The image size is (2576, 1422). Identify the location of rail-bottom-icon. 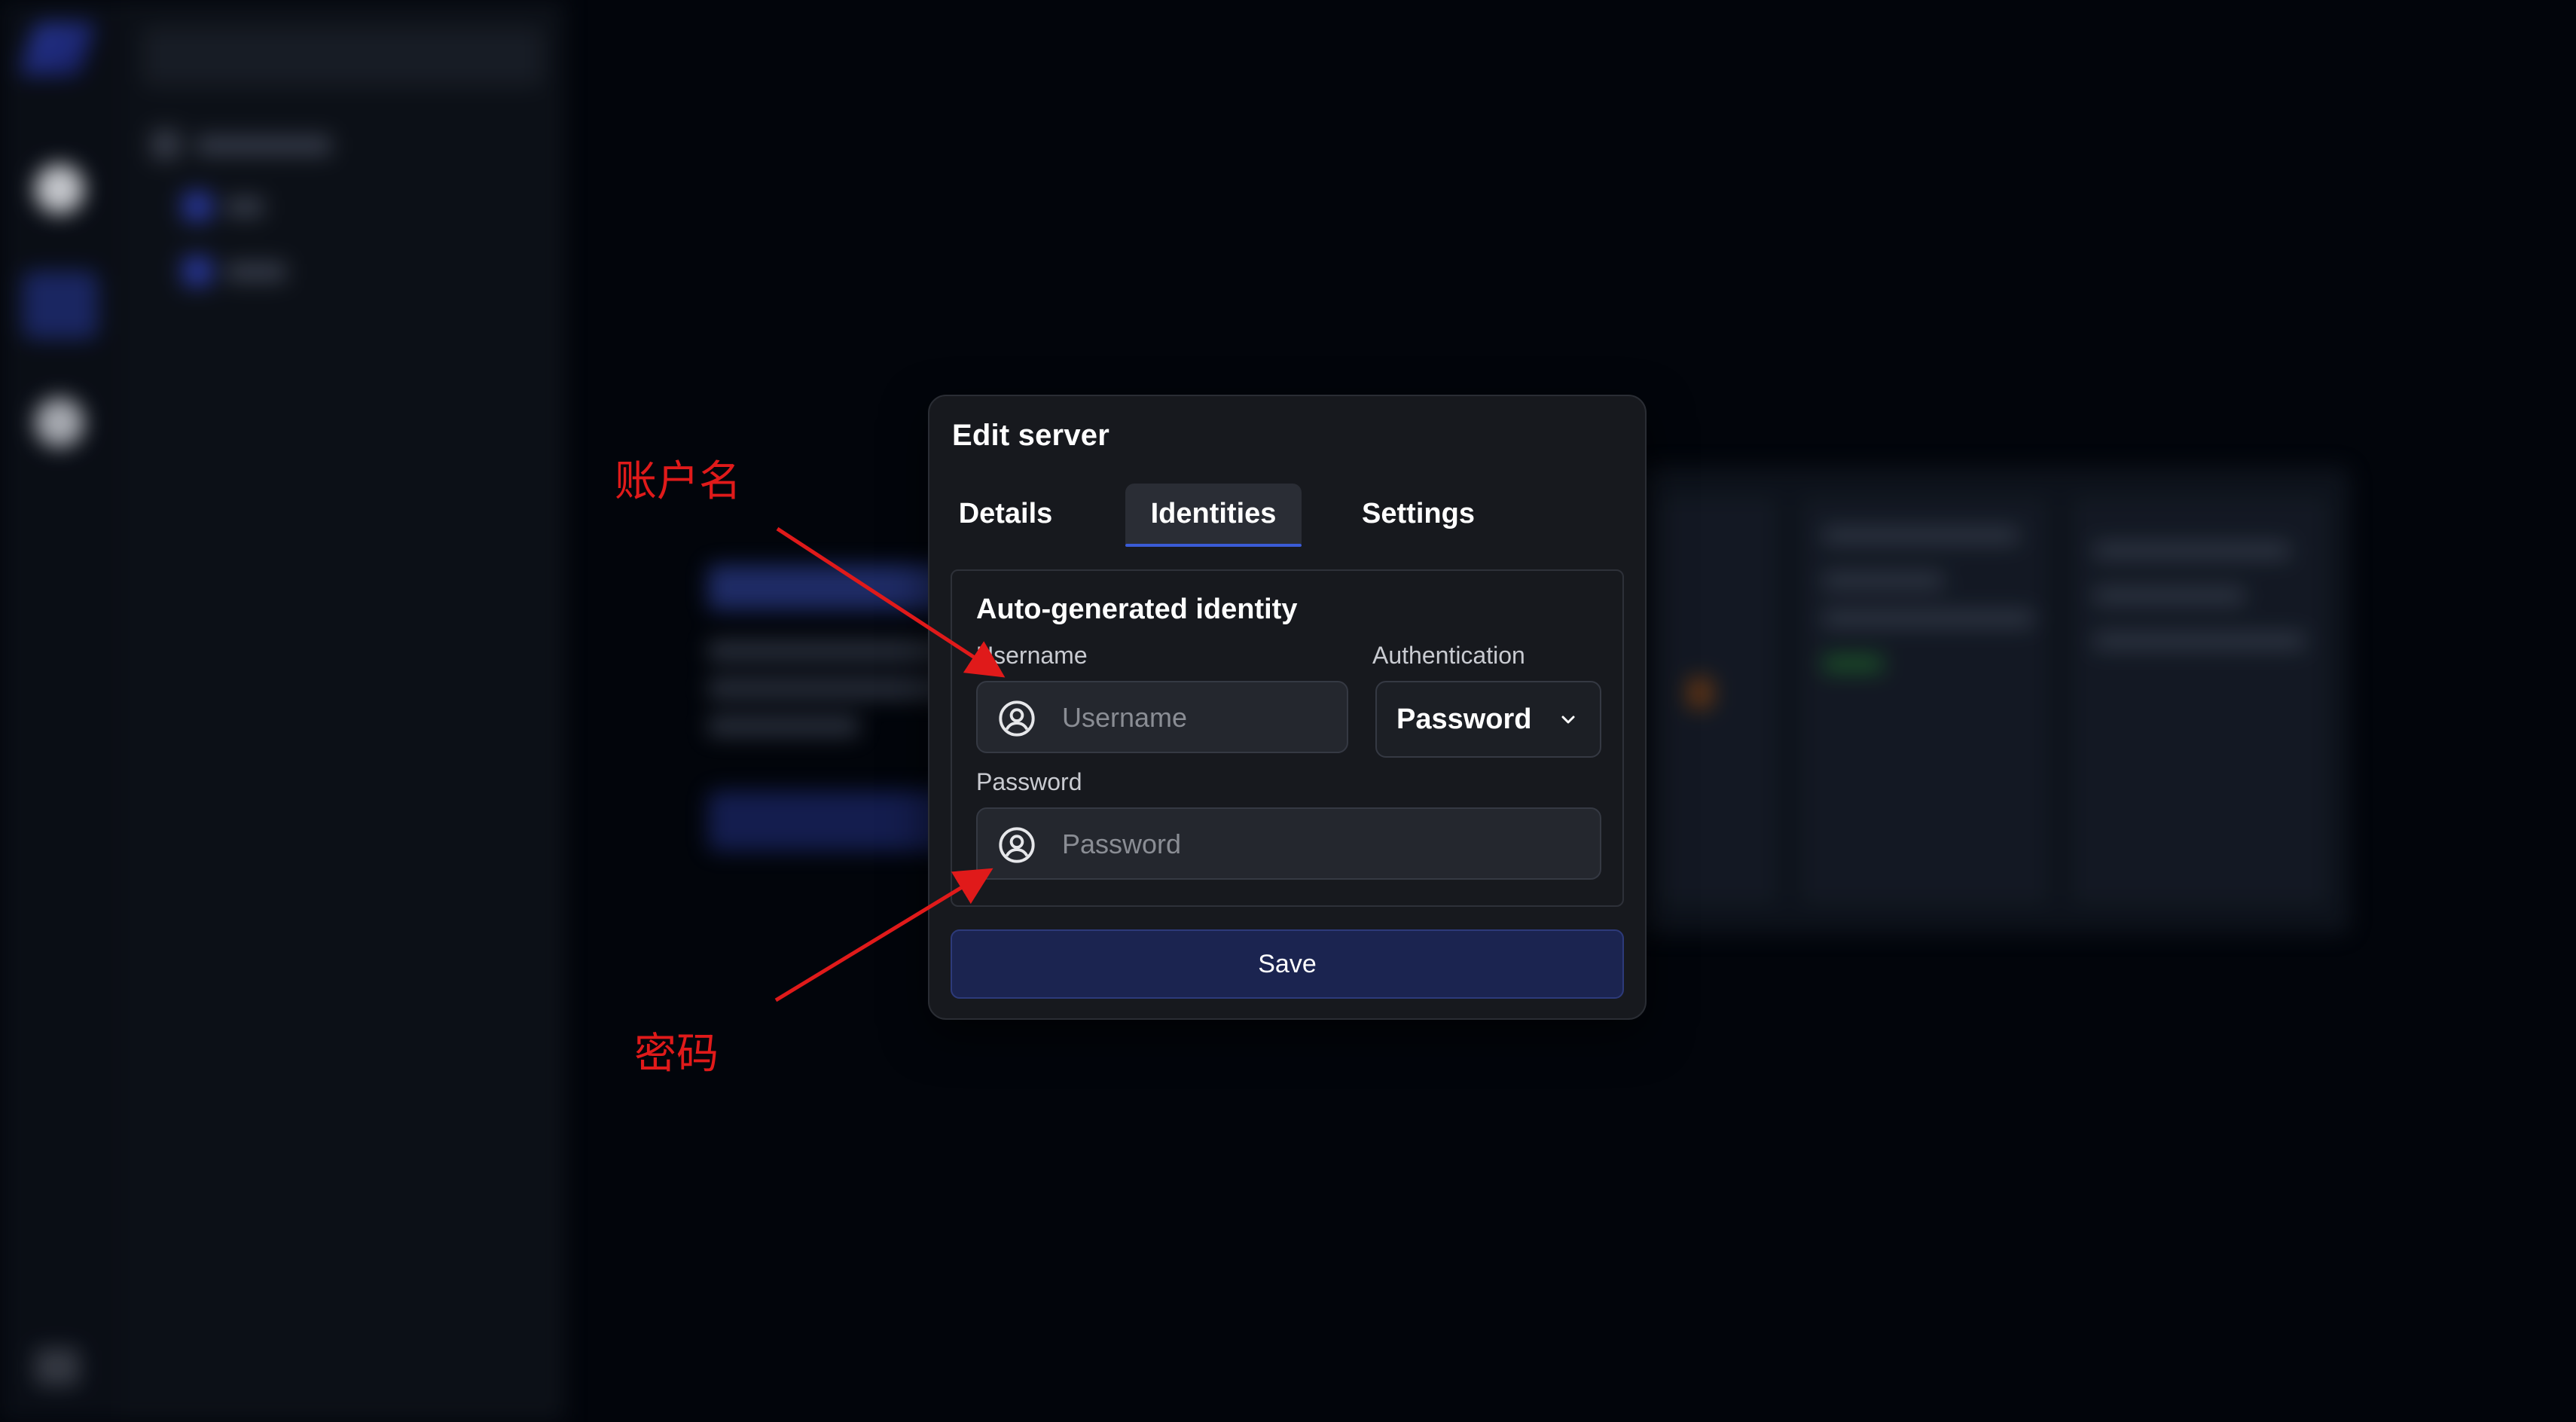
(58, 1367).